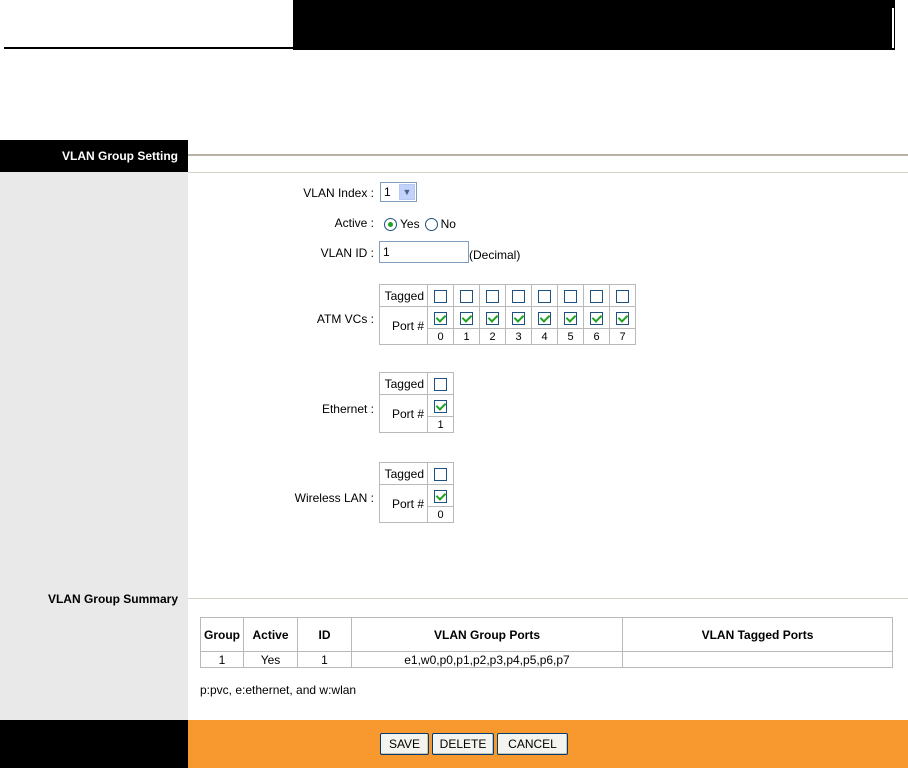  I want to click on wlan-port-checkbox, so click(440, 496).